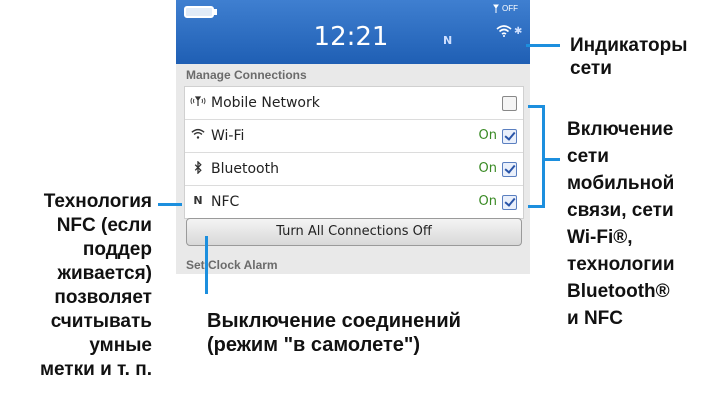  I want to click on list-item-label: Mobile Network, so click(265, 103).